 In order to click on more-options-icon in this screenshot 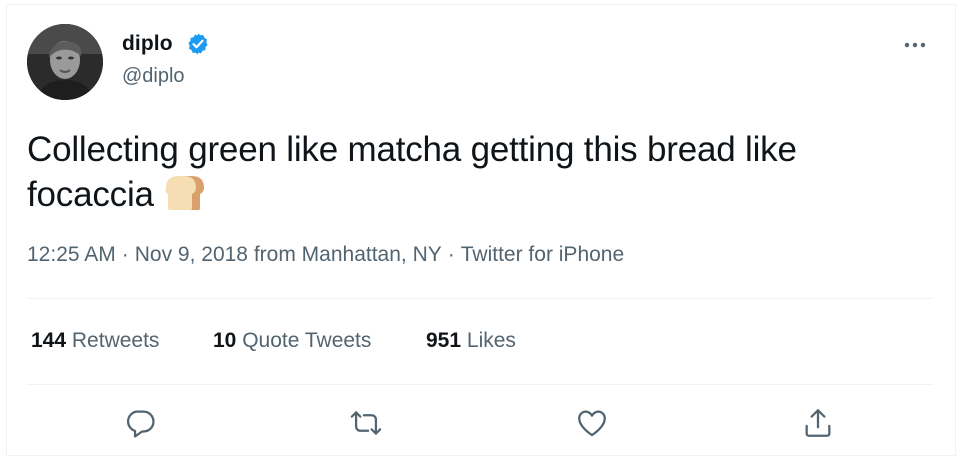, I will do `click(915, 45)`.